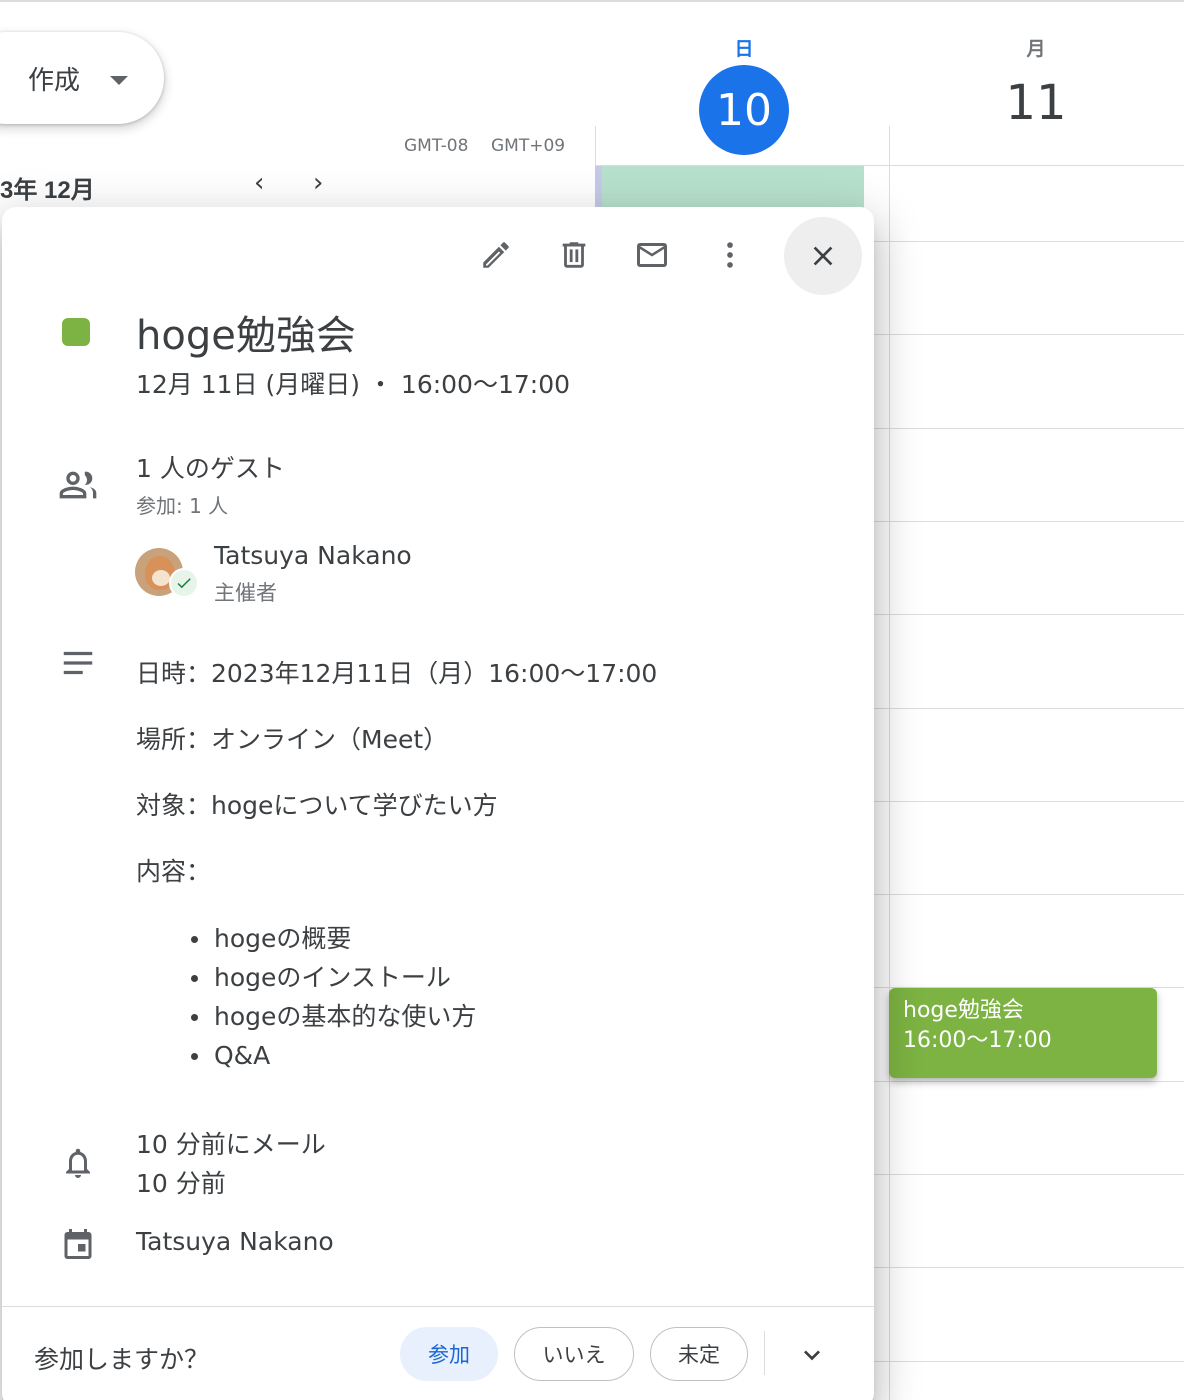 This screenshot has height=1400, width=1184. I want to click on delete-button, so click(574, 255).